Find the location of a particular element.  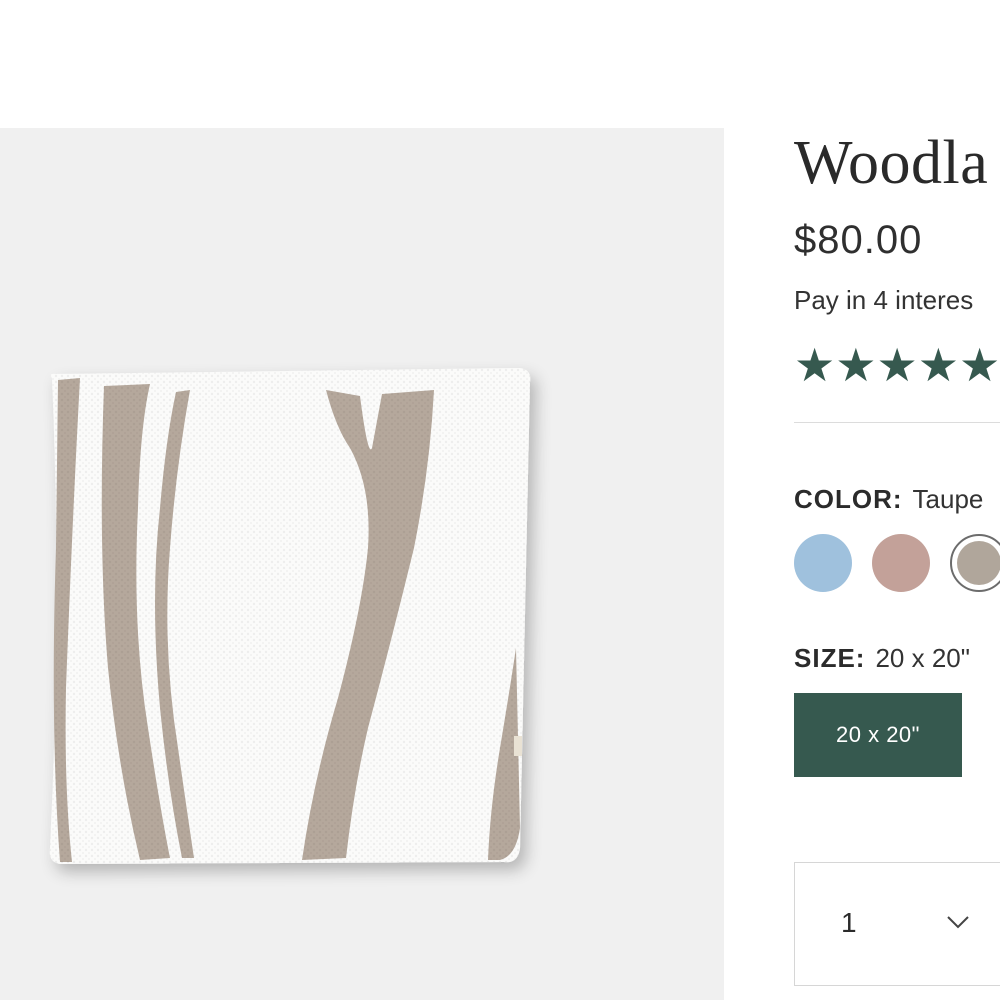

color-swatch-rose is located at coordinates (901, 563).